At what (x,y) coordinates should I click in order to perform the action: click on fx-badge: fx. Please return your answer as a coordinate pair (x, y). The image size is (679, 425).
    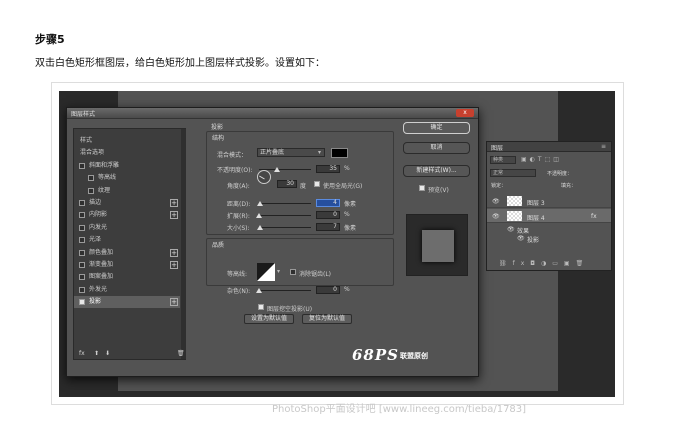
    Looking at the image, I should click on (594, 216).